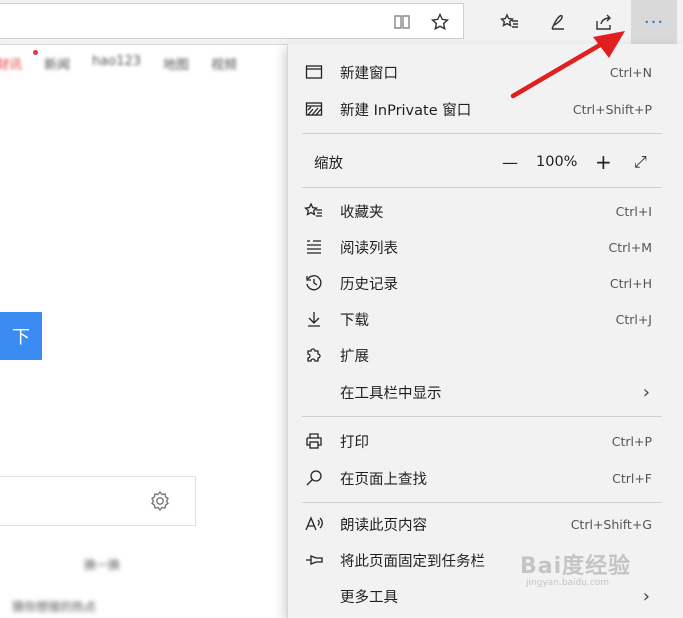  What do you see at coordinates (314, 560) in the screenshot?
I see `pin-icon` at bounding box center [314, 560].